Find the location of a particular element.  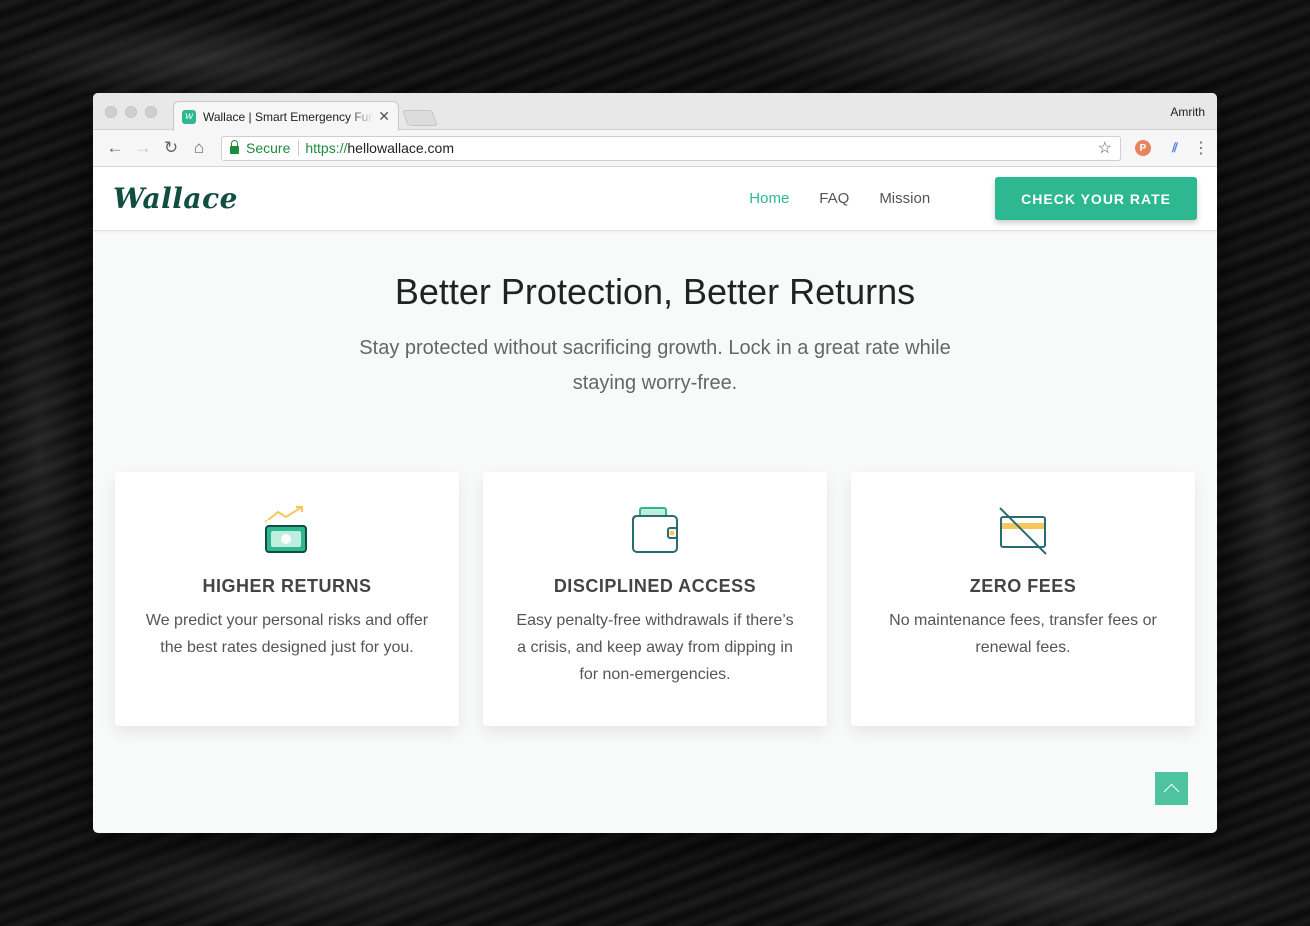

maximize-window-button is located at coordinates (151, 112).